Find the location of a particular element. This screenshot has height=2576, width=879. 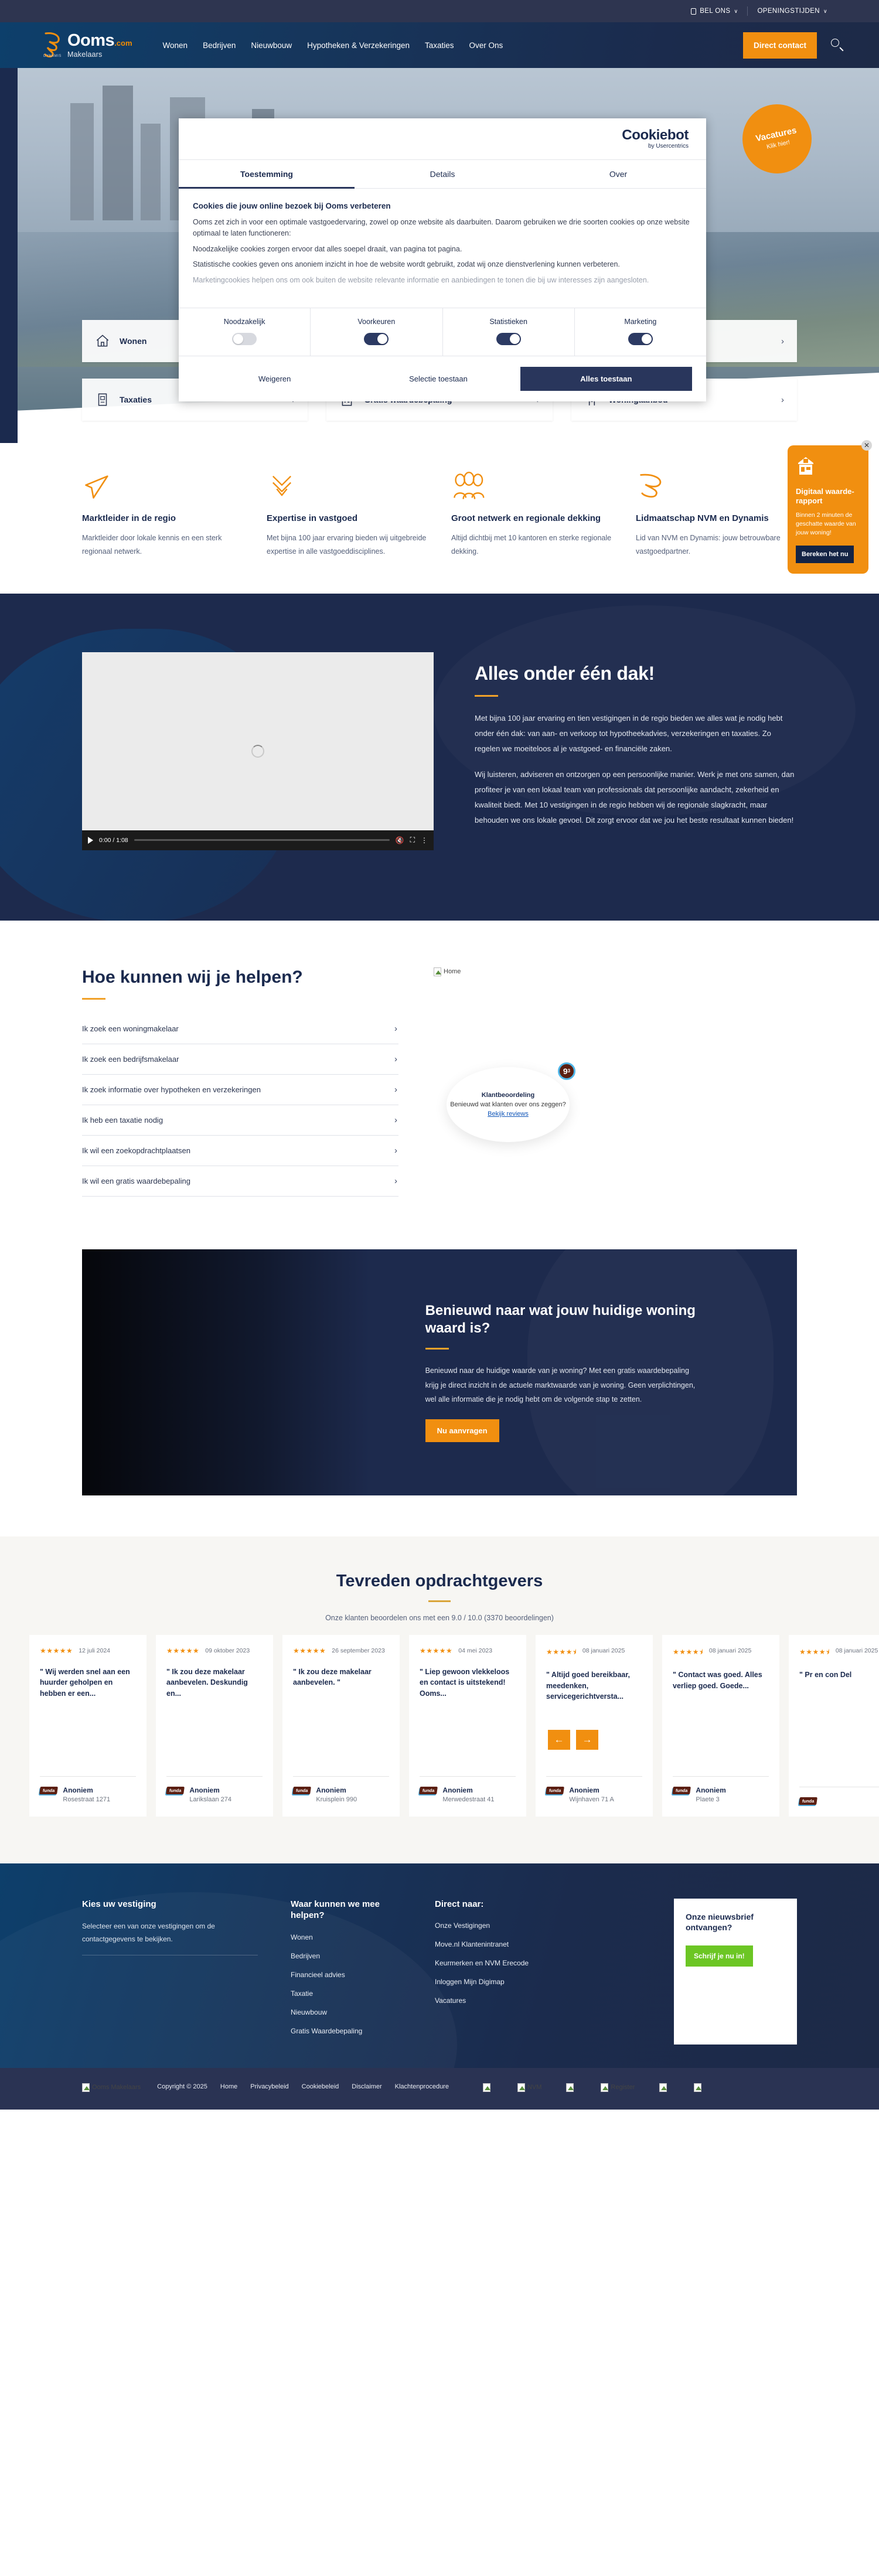

footer-link-bedrijven: Bedrijven is located at coordinates (346, 1956).